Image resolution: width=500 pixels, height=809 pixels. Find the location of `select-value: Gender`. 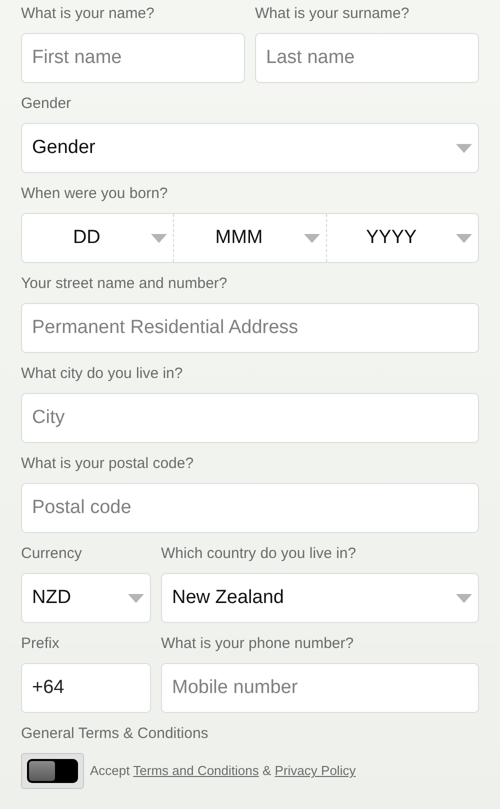

select-value: Gender is located at coordinates (64, 148).